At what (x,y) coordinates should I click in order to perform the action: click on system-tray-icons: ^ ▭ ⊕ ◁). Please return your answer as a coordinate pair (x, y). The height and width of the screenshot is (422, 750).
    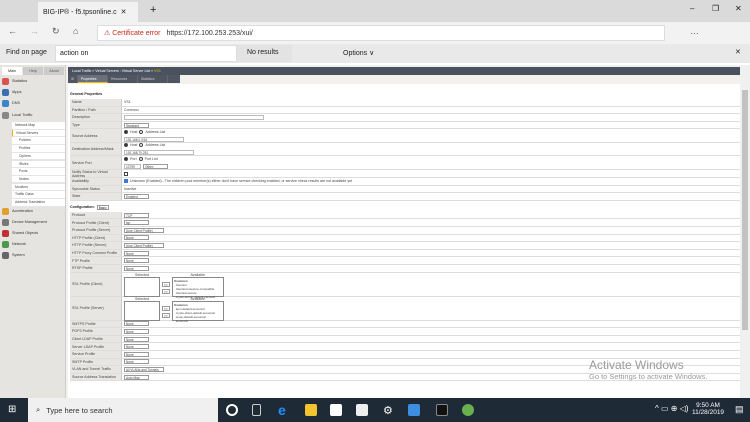
    Looking at the image, I should click on (672, 408).